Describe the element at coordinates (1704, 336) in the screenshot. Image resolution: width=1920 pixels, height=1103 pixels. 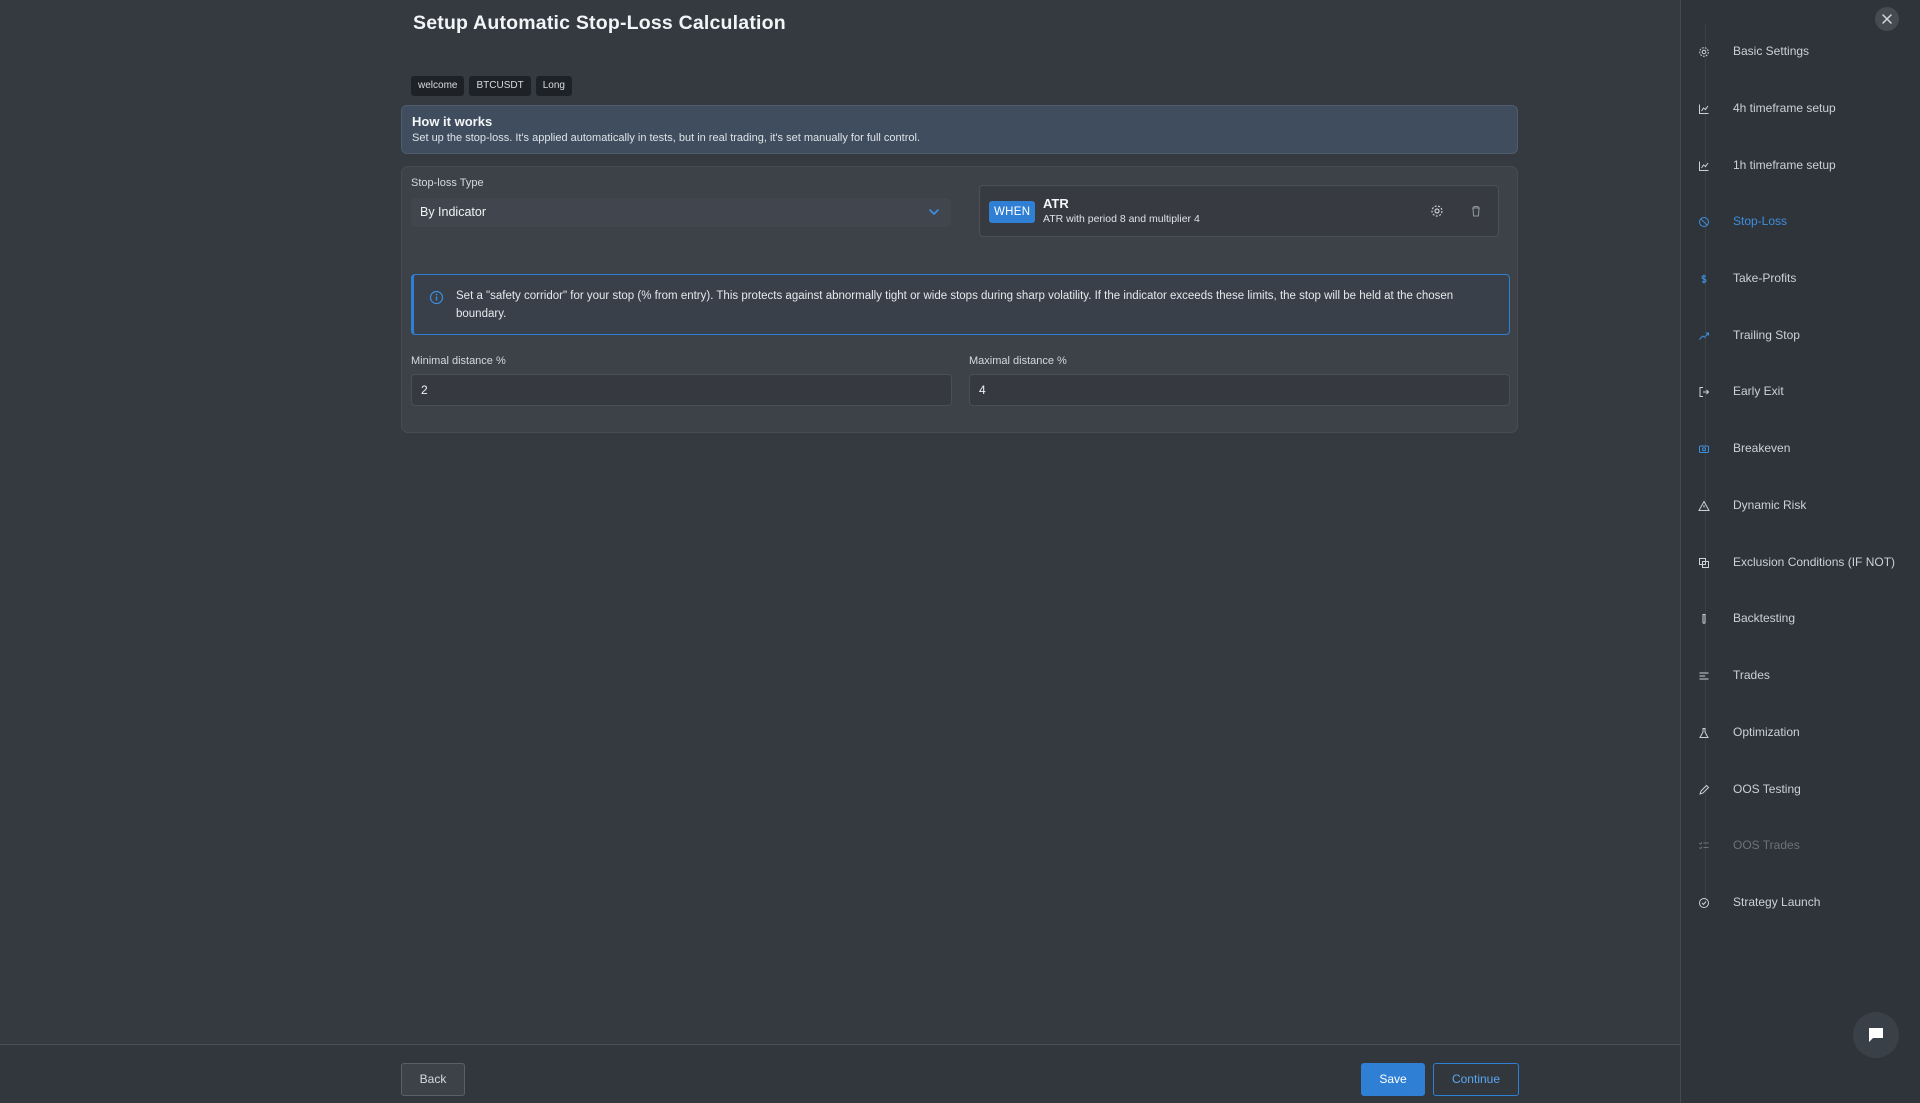
I see `trend-icon` at that location.